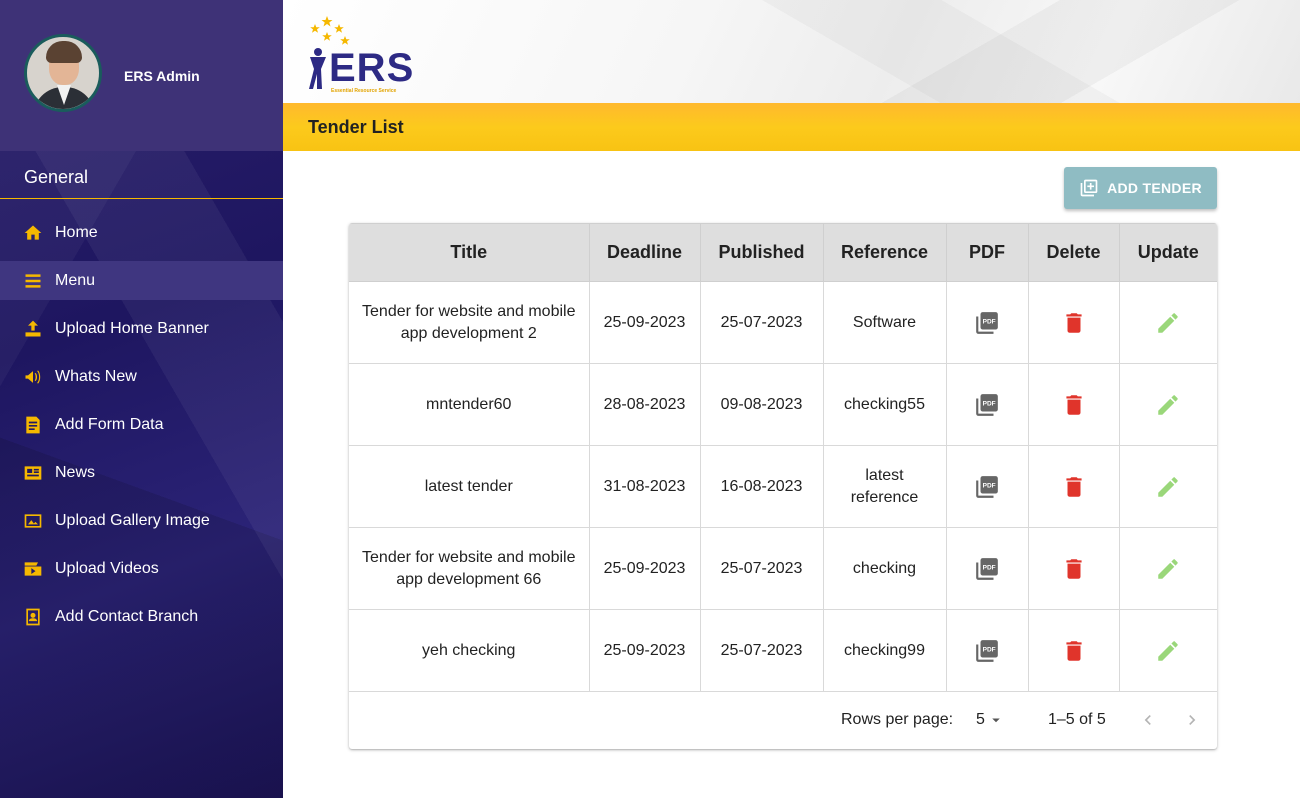  I want to click on sidebar-item-upload-home-banner: Upload Home Banner, so click(141, 328).